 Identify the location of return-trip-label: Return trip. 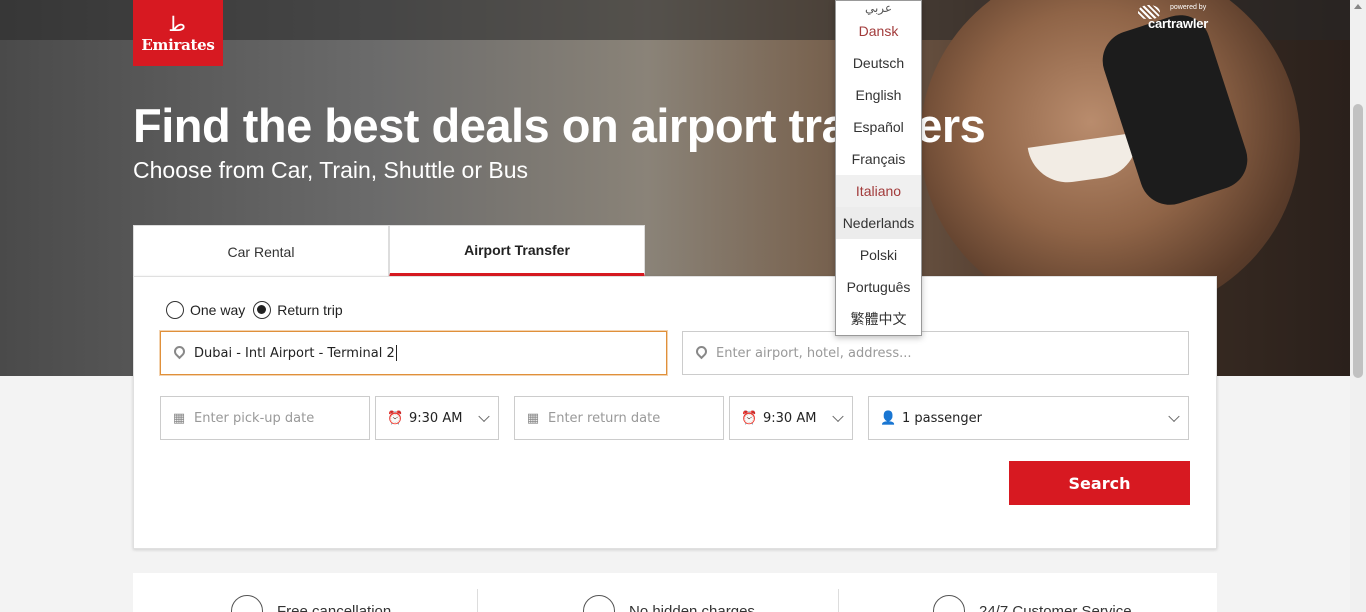
(310, 310).